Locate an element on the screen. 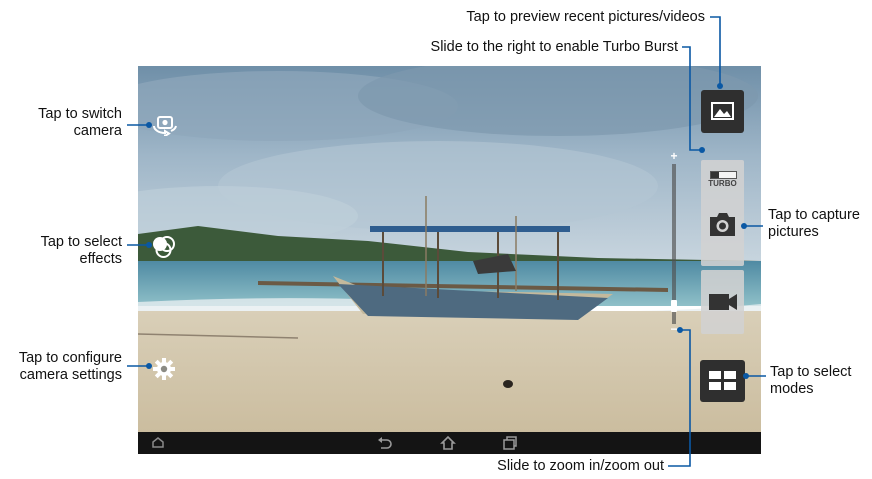 This screenshot has width=872, height=479. callout-dot-turbo is located at coordinates (702, 150).